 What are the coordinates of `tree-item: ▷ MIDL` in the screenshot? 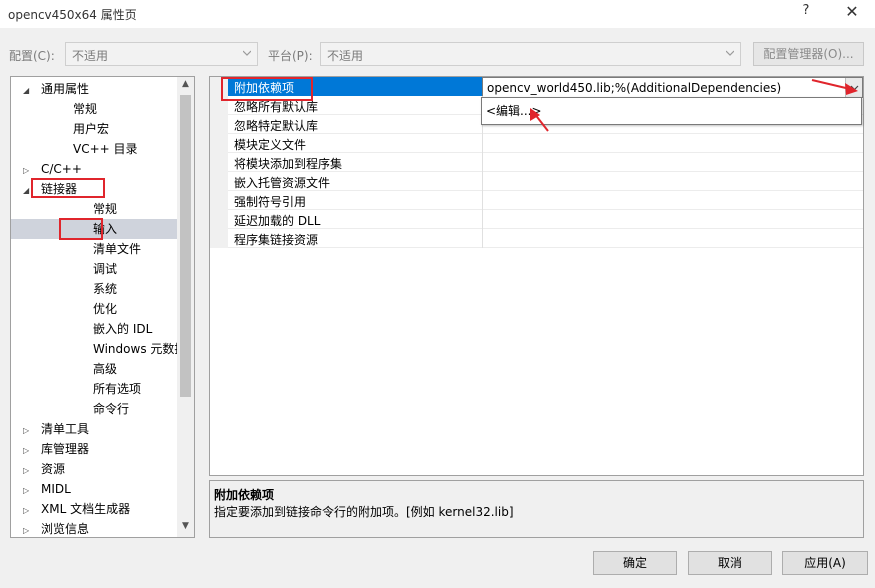 It's located at (47, 489).